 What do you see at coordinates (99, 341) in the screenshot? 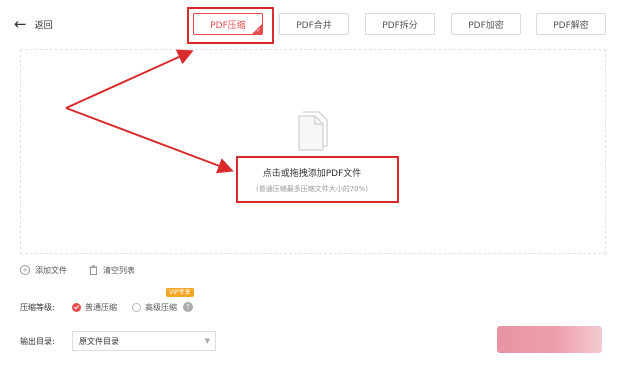
I see `output-dir-value: 原文件目录` at bounding box center [99, 341].